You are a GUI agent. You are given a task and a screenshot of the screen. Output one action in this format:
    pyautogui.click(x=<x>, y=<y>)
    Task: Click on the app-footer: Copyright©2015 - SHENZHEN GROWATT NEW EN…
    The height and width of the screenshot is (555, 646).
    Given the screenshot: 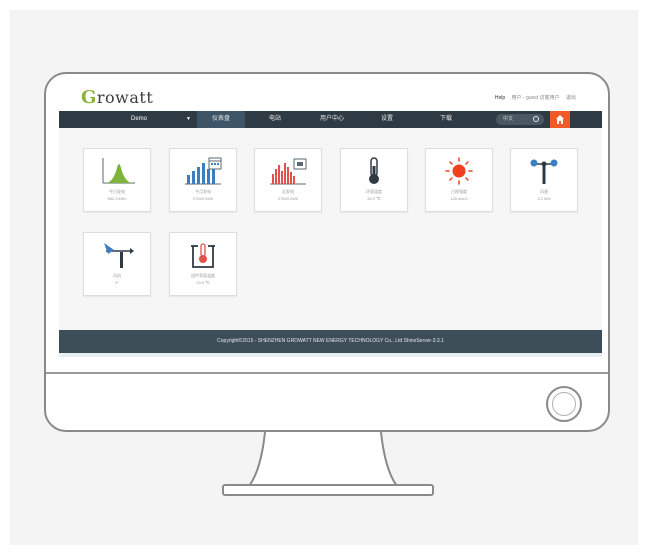 What is the action you would take?
    pyautogui.click(x=330, y=341)
    